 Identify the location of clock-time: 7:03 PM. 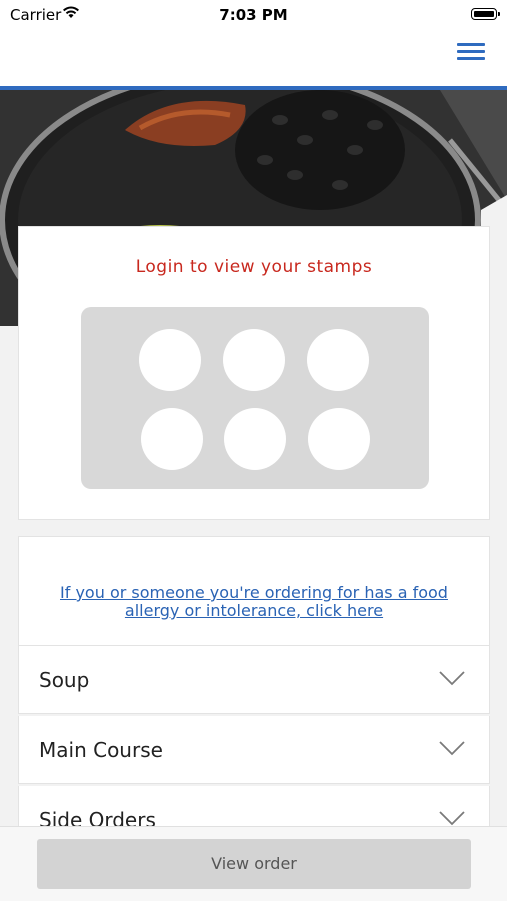
(253, 15).